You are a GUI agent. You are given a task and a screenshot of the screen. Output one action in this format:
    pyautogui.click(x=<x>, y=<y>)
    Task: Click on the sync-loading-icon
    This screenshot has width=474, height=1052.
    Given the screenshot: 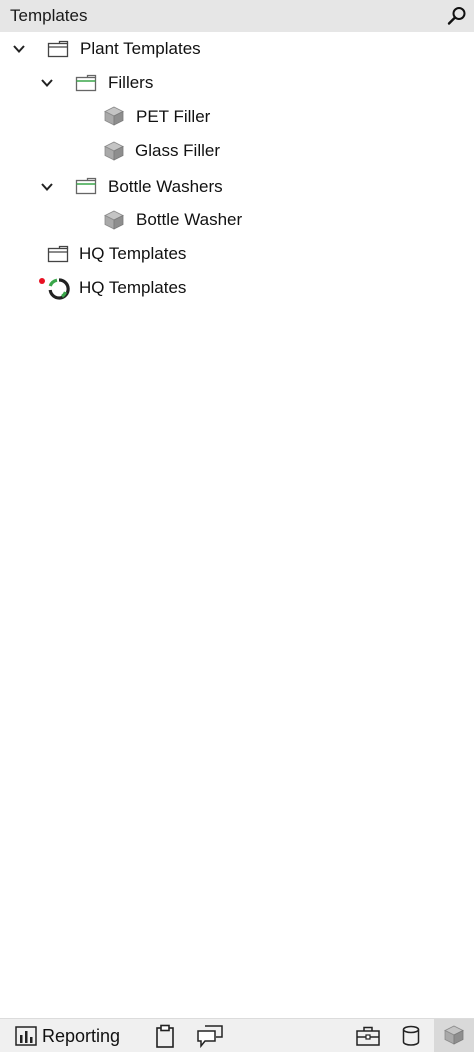 What is the action you would take?
    pyautogui.click(x=54, y=289)
    